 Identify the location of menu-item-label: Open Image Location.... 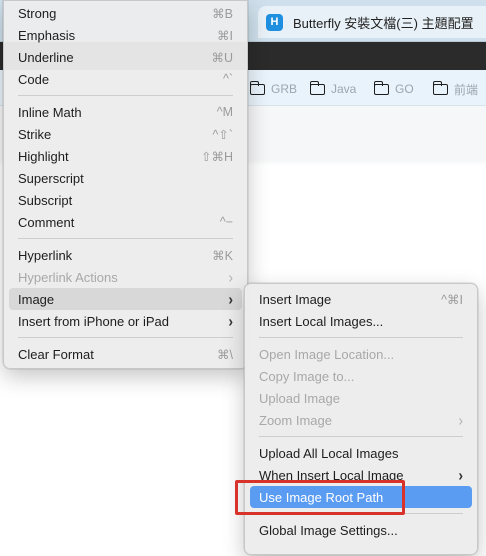
(327, 354).